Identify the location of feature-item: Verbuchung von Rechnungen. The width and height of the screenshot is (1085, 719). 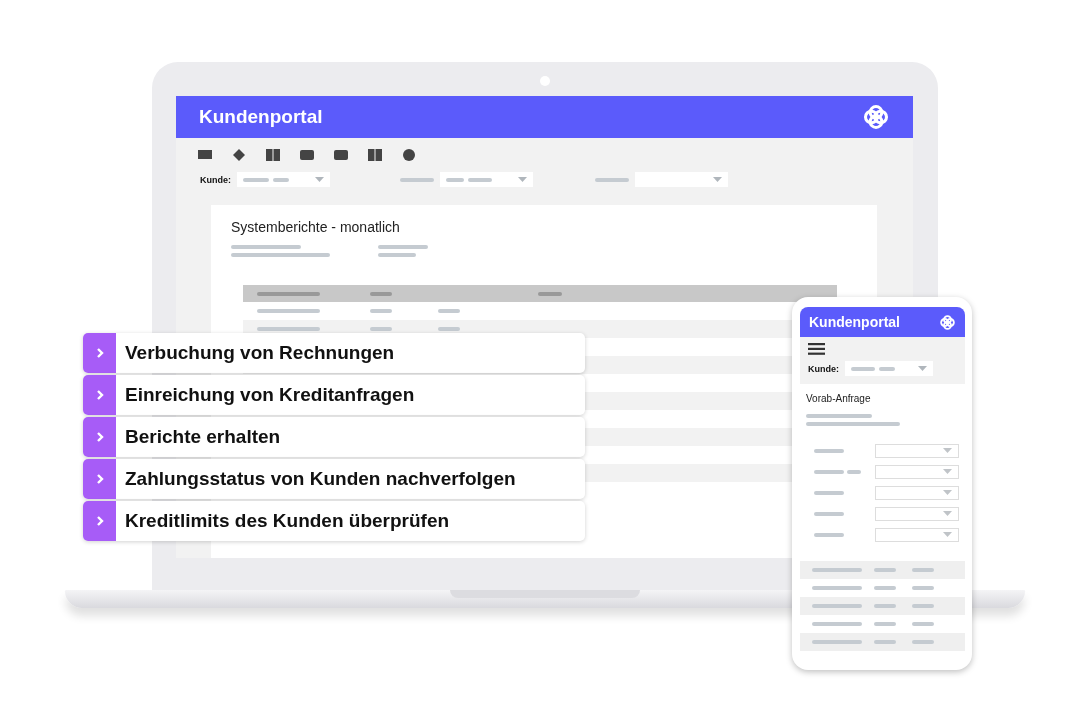
(334, 353).